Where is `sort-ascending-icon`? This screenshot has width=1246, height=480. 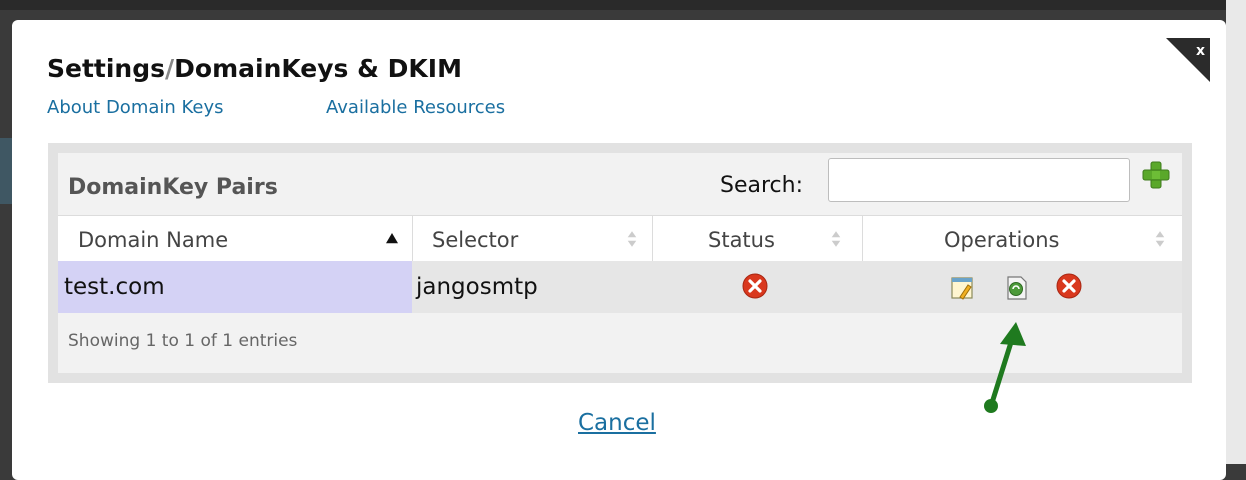
sort-ascending-icon is located at coordinates (392, 238).